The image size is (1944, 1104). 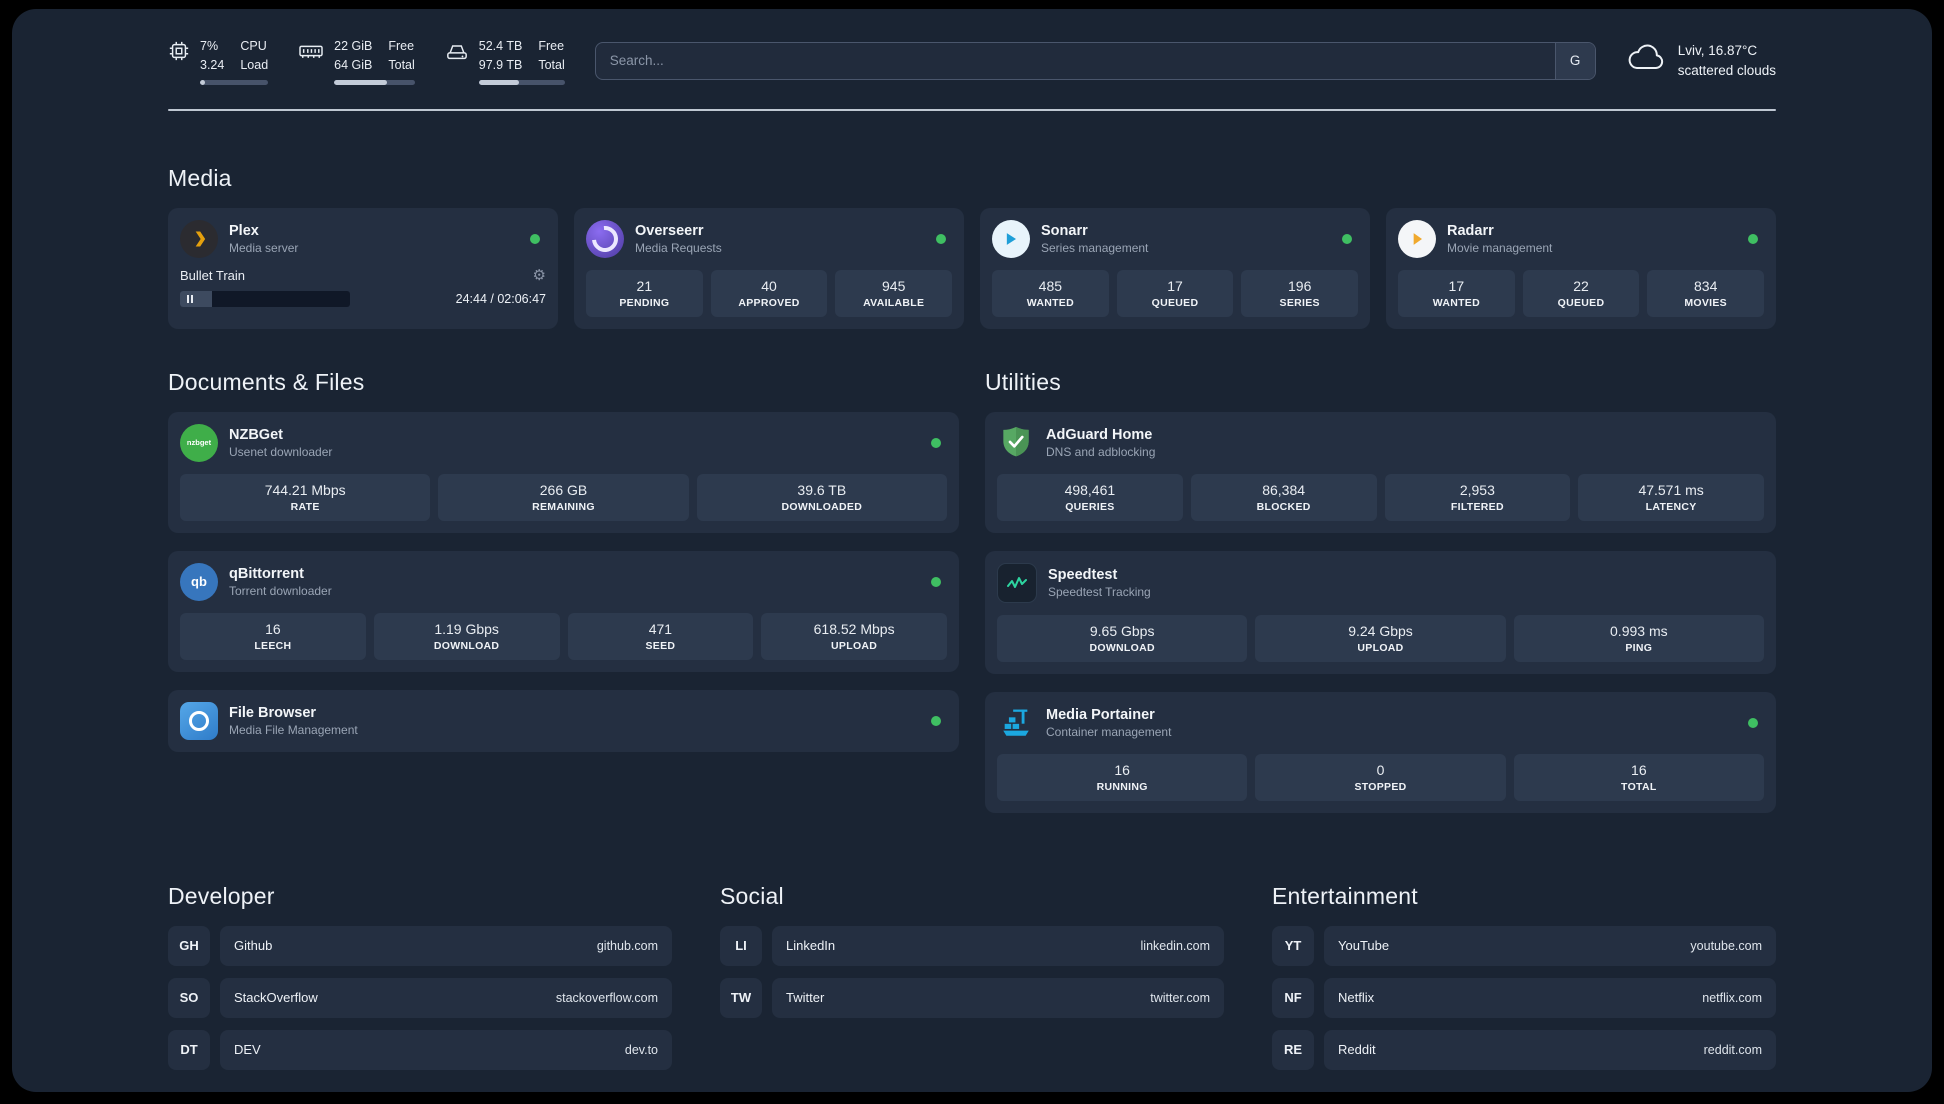 What do you see at coordinates (854, 645) in the screenshot?
I see `stat-label: UPLOAD` at bounding box center [854, 645].